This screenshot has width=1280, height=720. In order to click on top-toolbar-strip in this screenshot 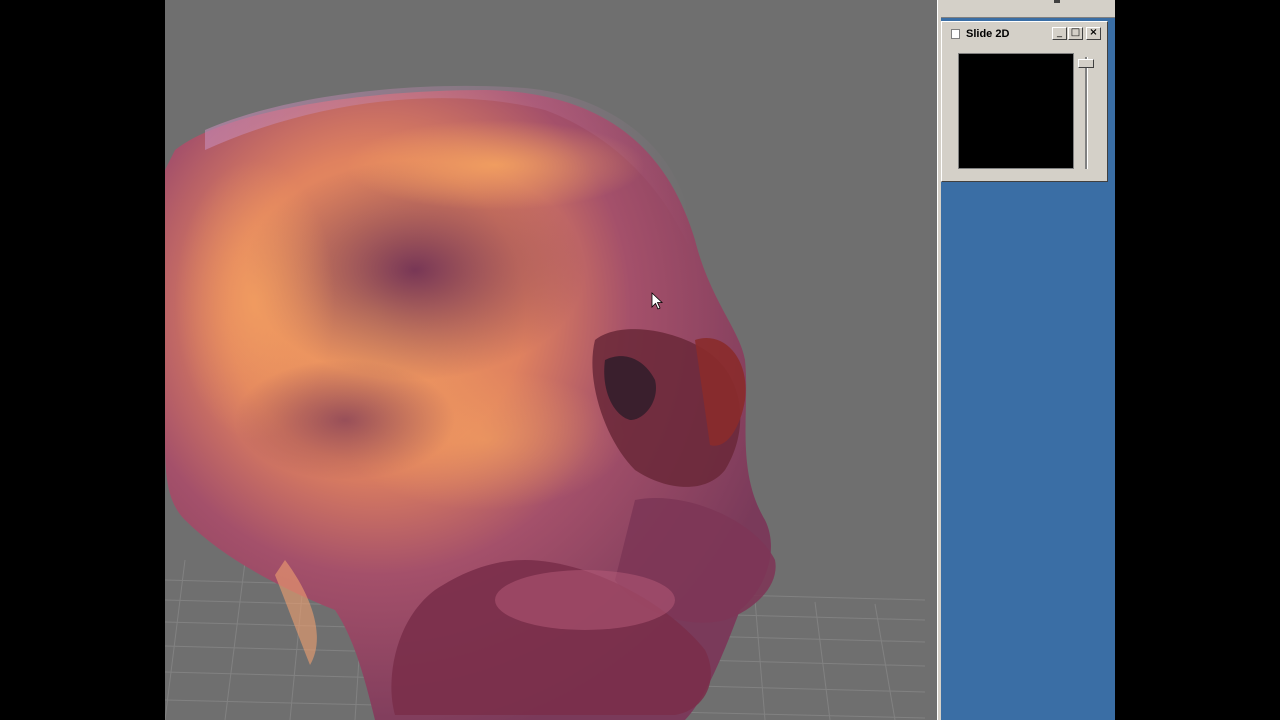, I will do `click(1028, 9)`.